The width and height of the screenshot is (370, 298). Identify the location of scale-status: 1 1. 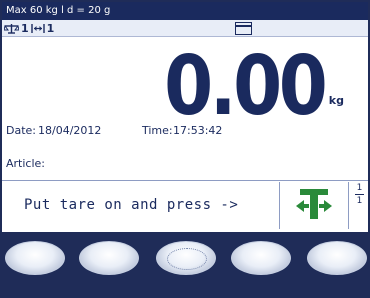
(29, 28).